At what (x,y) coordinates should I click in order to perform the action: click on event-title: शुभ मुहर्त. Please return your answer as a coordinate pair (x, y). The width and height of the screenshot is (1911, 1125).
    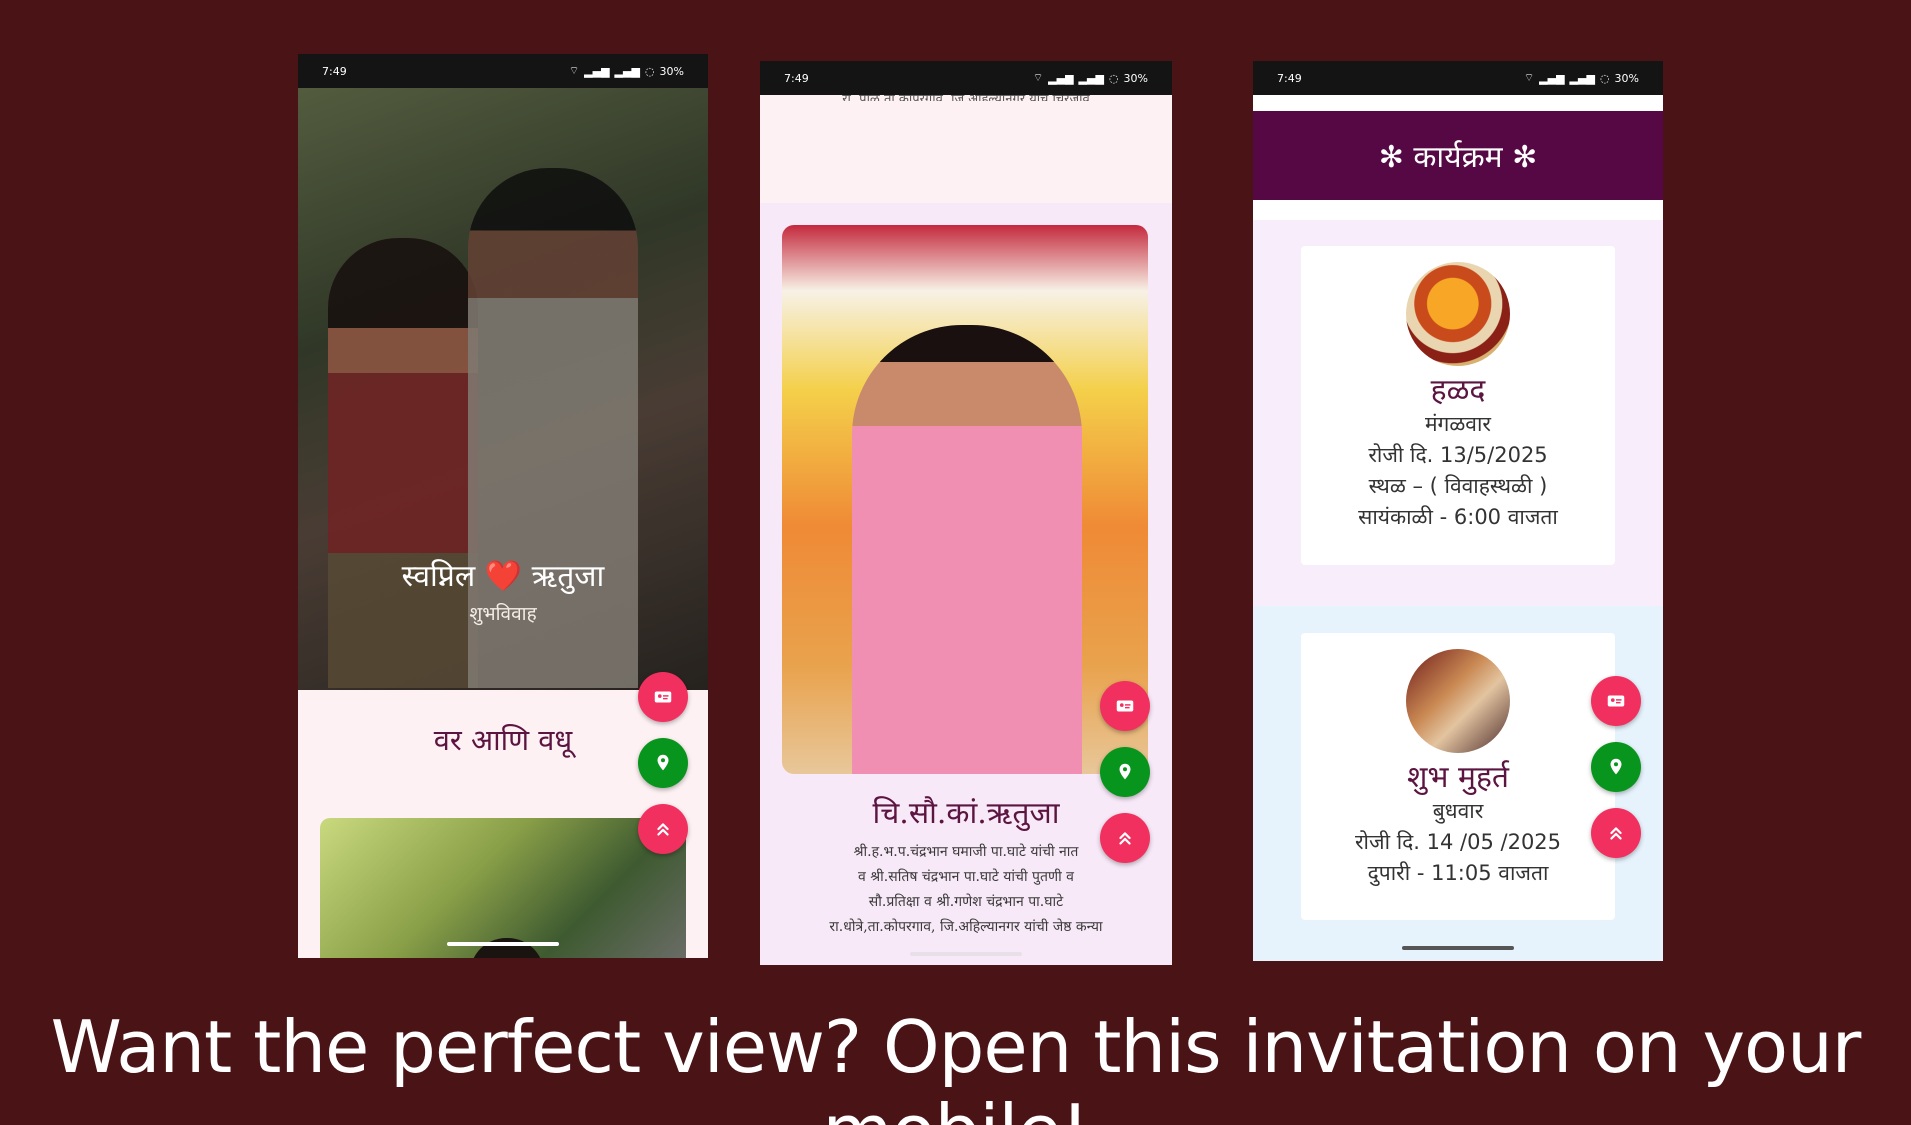
    Looking at the image, I should click on (1458, 777).